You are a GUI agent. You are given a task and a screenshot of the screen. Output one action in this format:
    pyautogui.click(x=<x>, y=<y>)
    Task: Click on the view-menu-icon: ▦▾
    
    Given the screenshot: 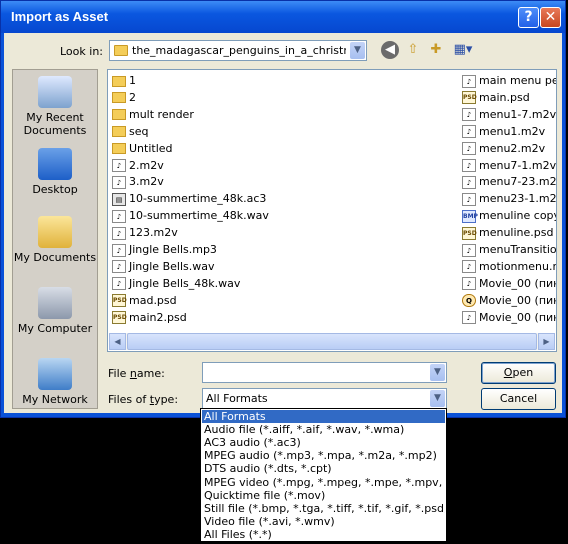 What is the action you would take?
    pyautogui.click(x=463, y=50)
    